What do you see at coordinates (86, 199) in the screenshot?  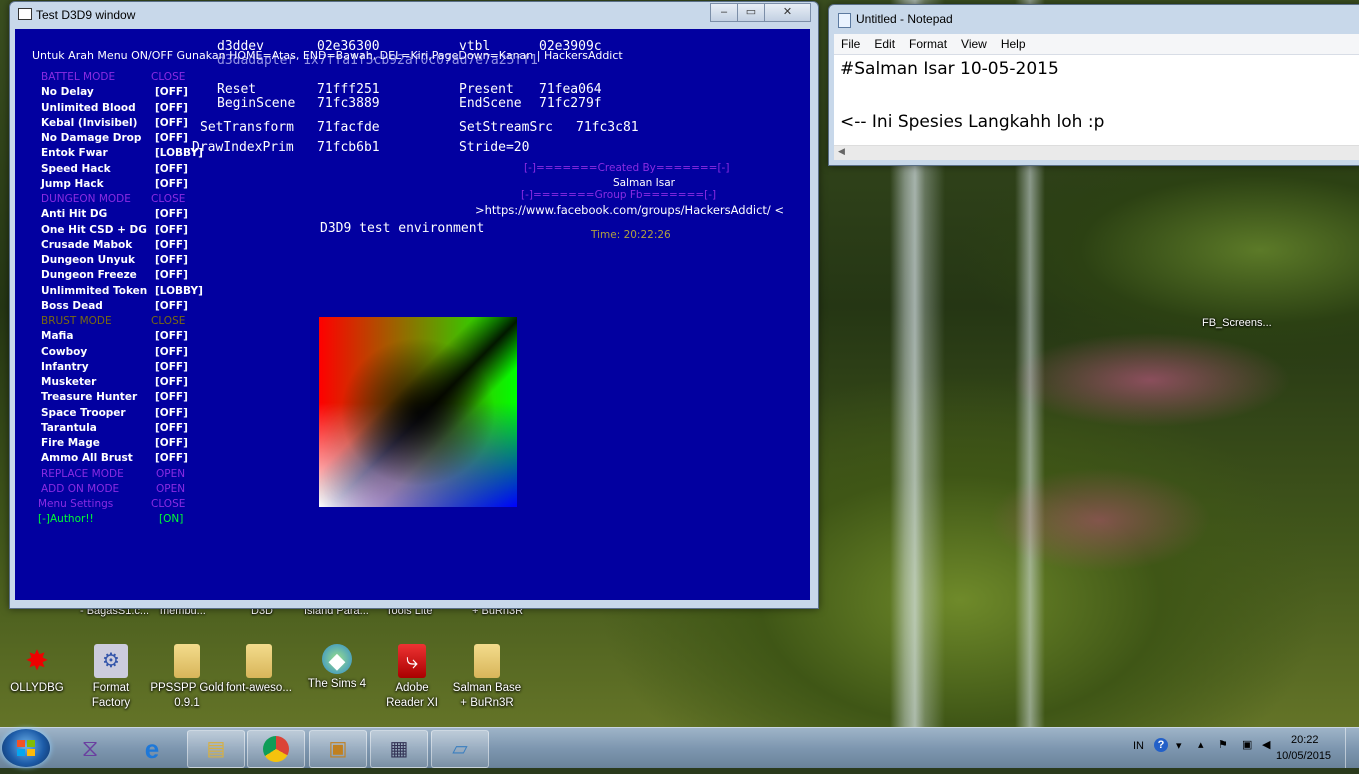 I see `menu-item-label: DUNGEON MODE` at bounding box center [86, 199].